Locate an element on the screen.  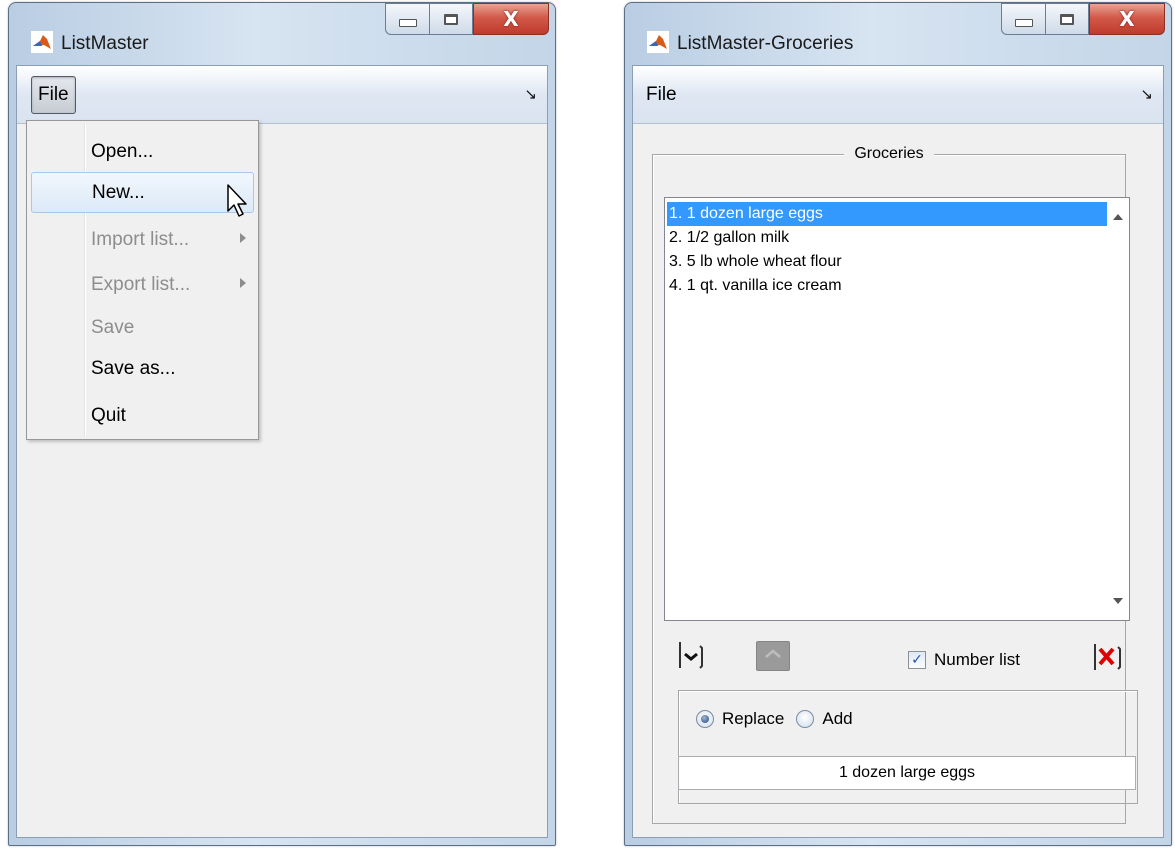
list-item: 4. 1 qt. vanilla ice cream is located at coordinates (887, 286).